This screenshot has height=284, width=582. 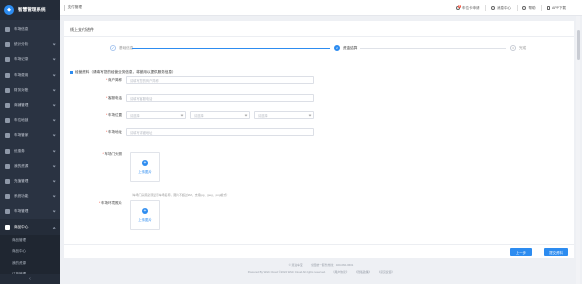 What do you see at coordinates (19, 239) in the screenshot?
I see `sidebar-subitem-label: 商品管理` at bounding box center [19, 239].